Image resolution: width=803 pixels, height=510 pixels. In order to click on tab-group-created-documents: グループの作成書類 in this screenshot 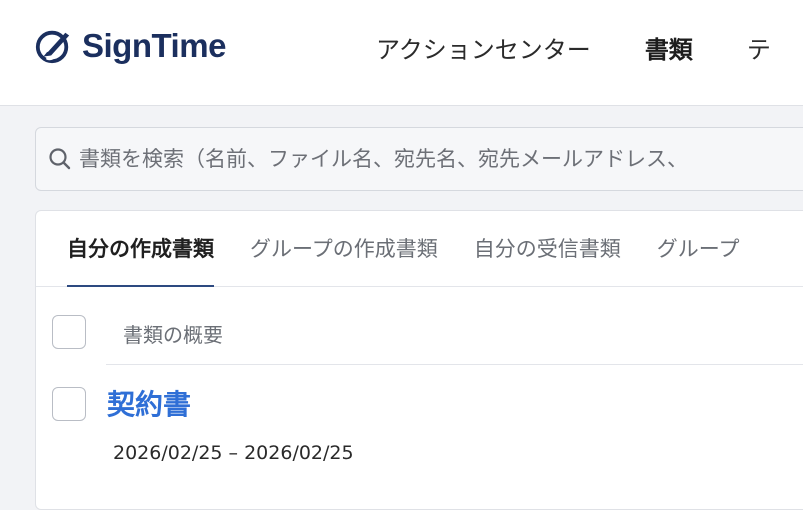, I will do `click(344, 249)`.